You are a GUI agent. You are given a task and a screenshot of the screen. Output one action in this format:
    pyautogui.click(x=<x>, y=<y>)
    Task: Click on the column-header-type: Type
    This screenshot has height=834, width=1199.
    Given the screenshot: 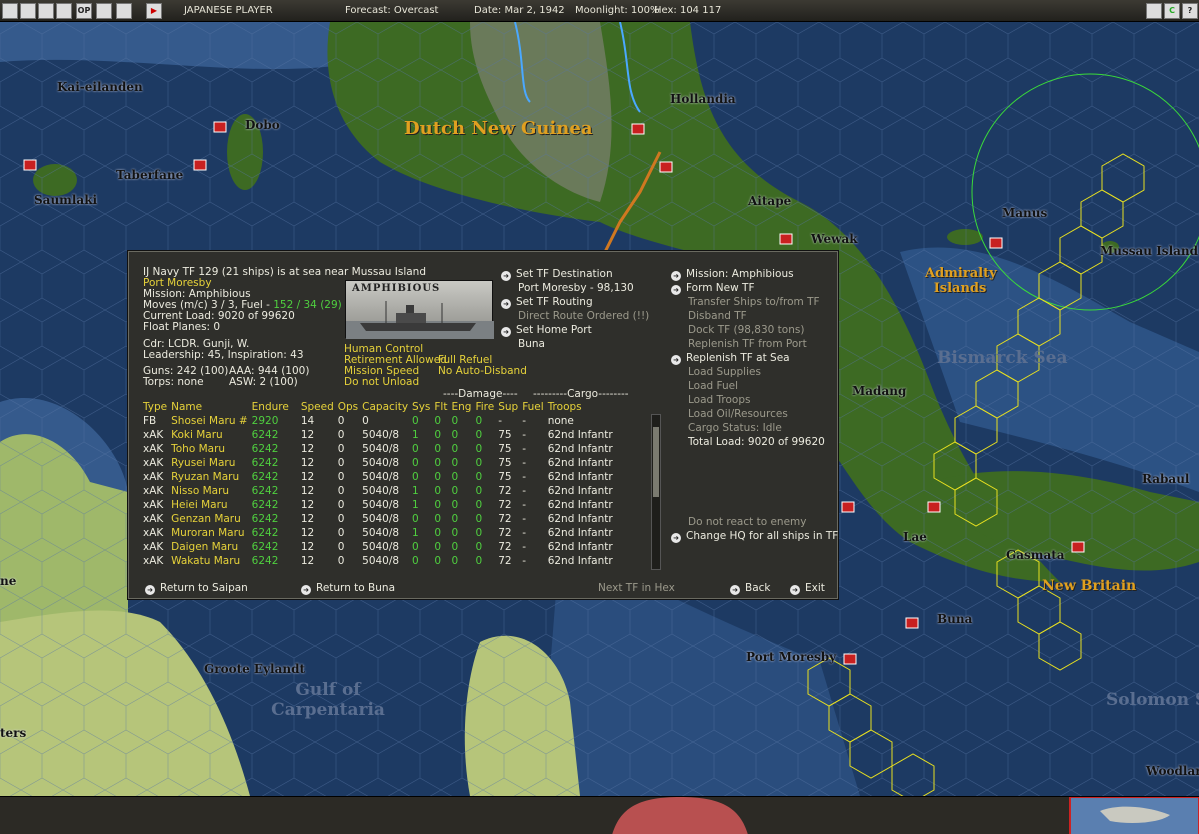 What is the action you would take?
    pyautogui.click(x=157, y=407)
    